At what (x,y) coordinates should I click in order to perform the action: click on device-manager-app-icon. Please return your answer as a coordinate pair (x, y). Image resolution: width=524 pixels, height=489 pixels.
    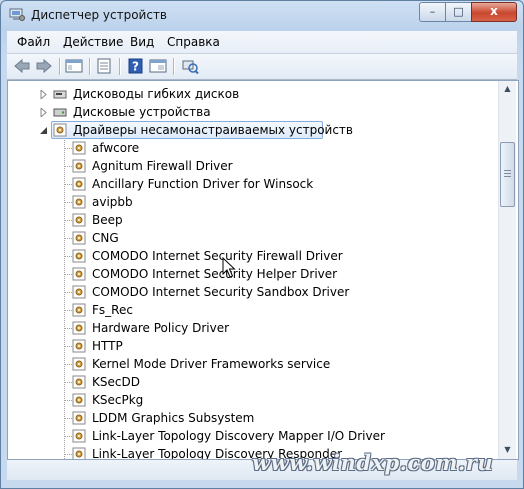
    Looking at the image, I should click on (17, 14).